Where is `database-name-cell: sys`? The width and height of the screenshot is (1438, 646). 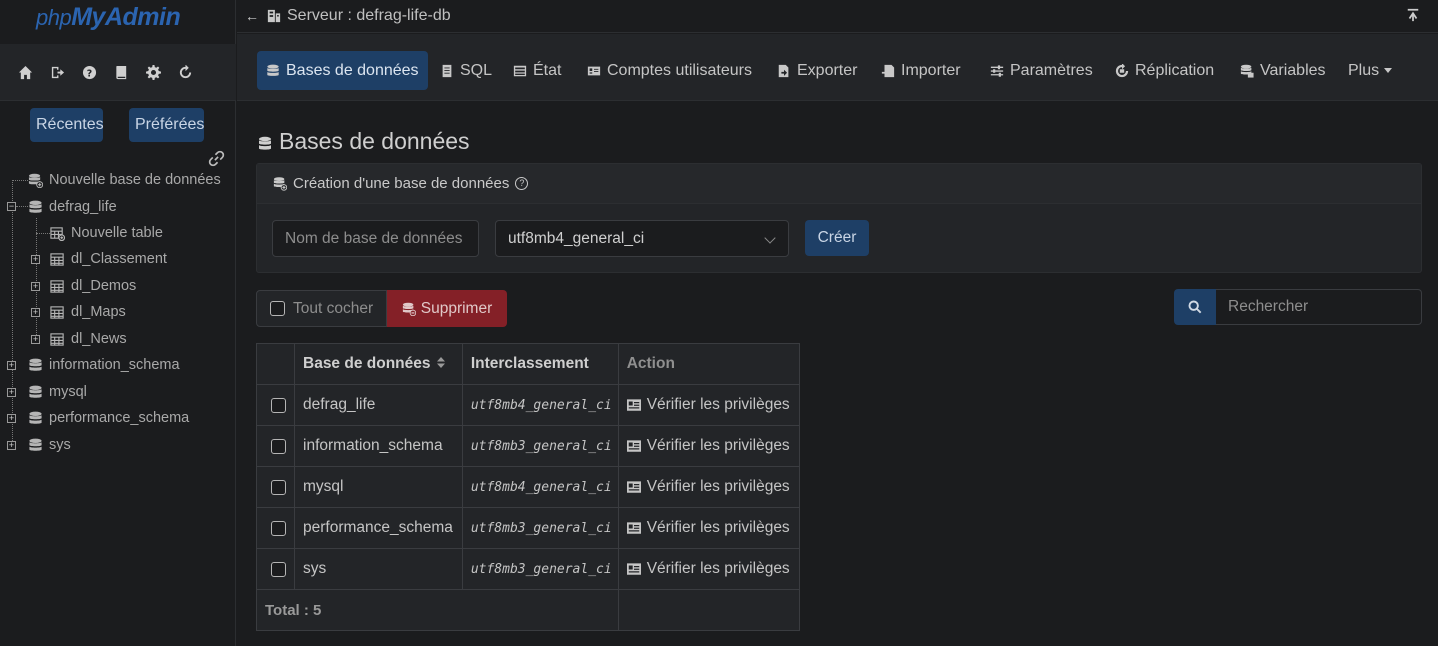
database-name-cell: sys is located at coordinates (378, 569).